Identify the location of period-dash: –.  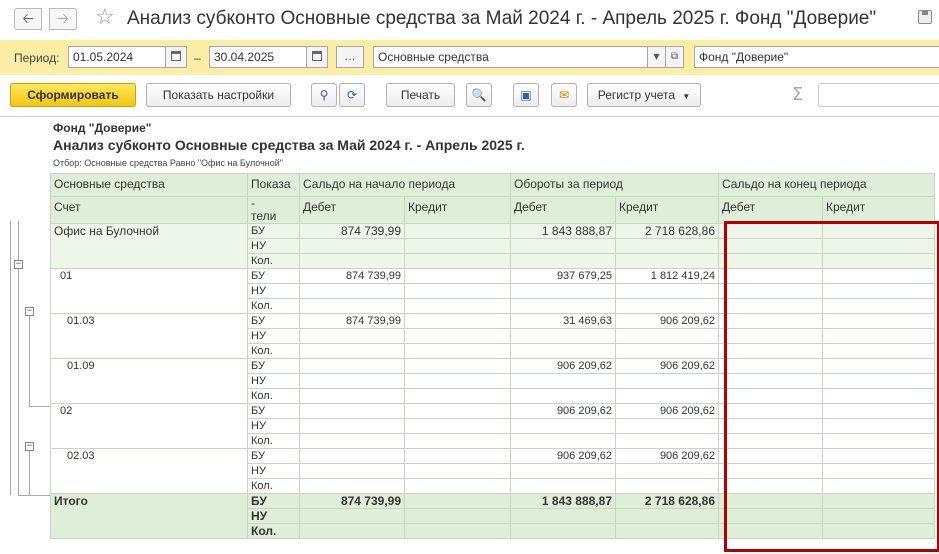
(197, 58).